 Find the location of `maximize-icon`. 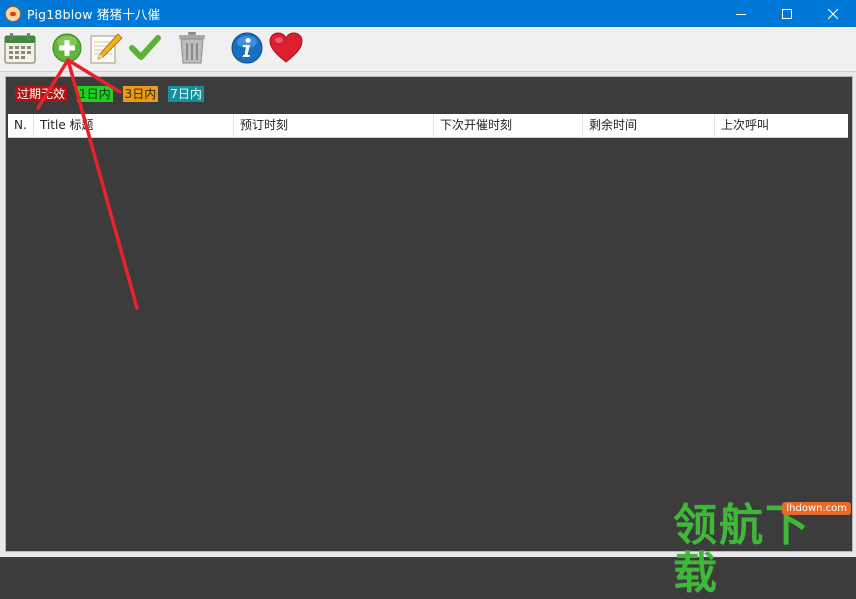

maximize-icon is located at coordinates (787, 13).